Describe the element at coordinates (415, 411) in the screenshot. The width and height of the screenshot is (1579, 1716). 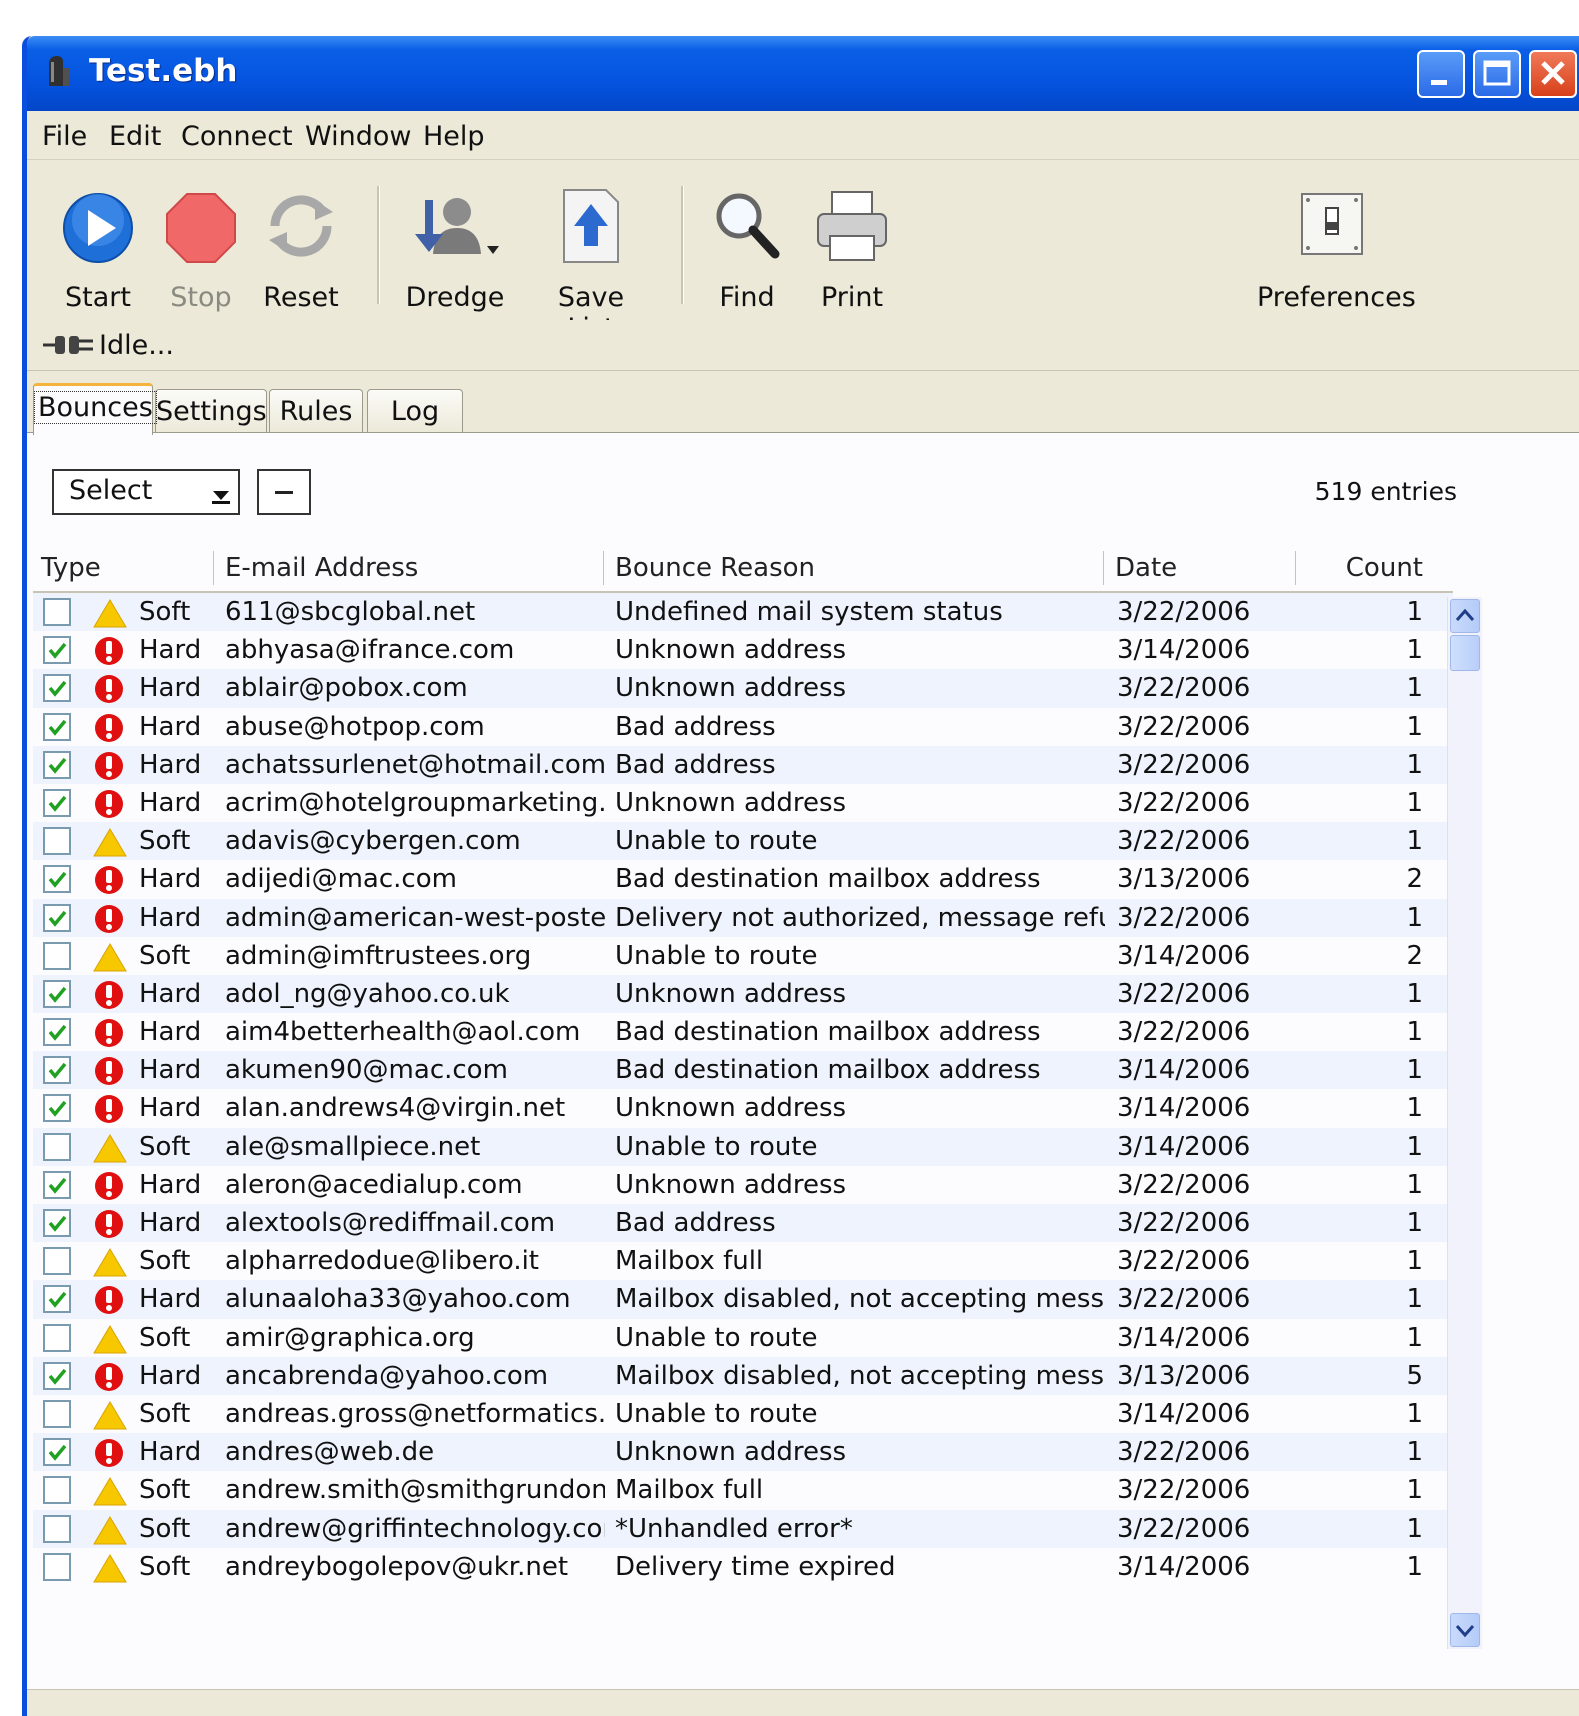
I see `tab-log: Log` at that location.